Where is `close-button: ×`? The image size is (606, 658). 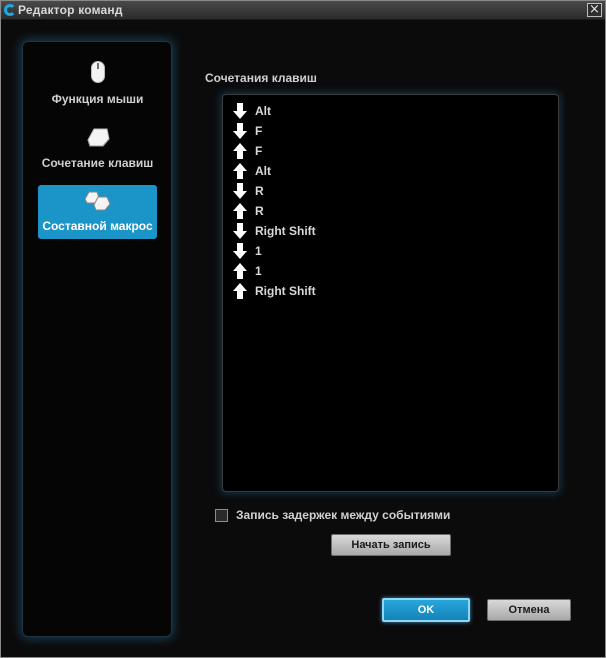 close-button: × is located at coordinates (594, 10).